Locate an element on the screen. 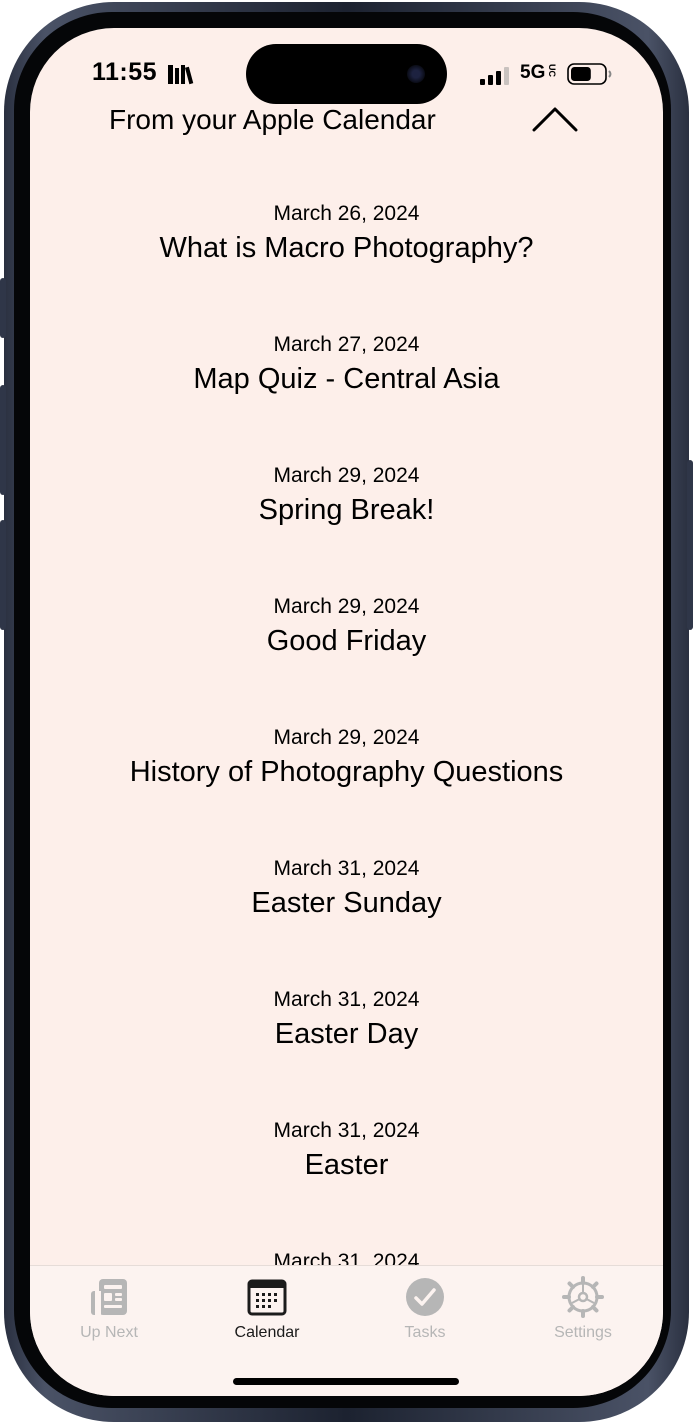 The width and height of the screenshot is (693, 1424). event-item: March 29, 2024 Spring Break! is located at coordinates (346, 495).